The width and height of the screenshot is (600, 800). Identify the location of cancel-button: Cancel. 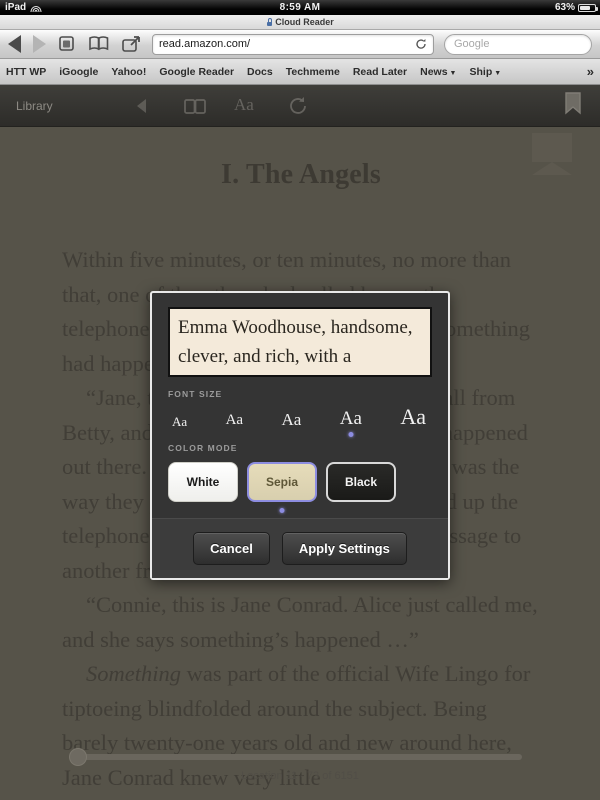
(231, 548).